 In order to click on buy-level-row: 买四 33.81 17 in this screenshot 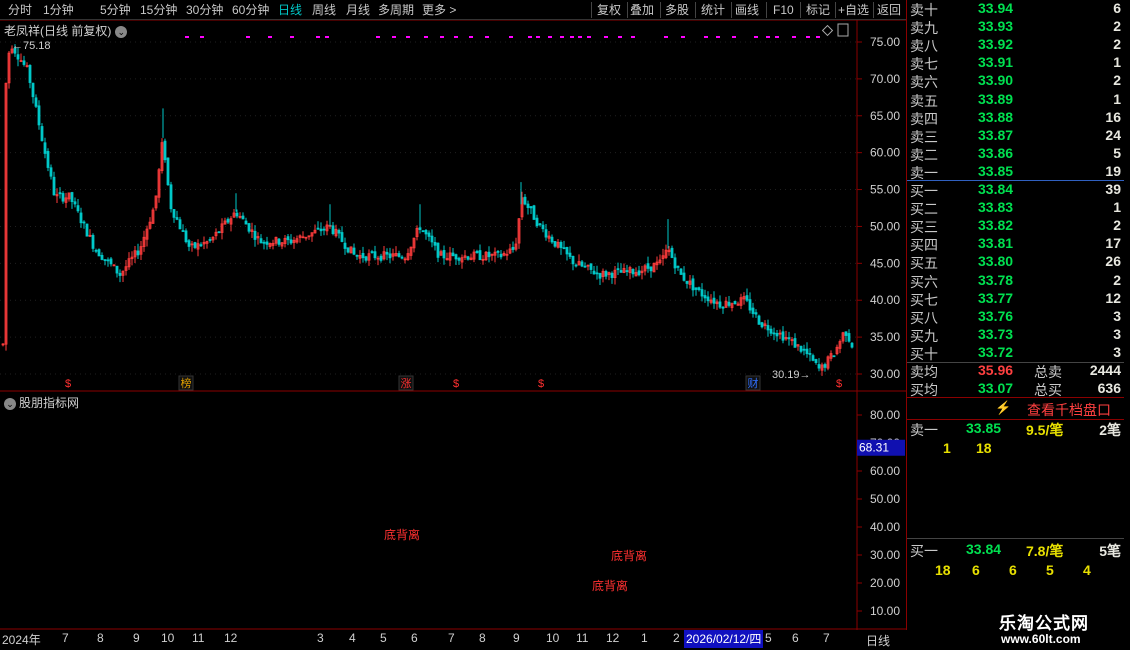, I will do `click(1016, 244)`.